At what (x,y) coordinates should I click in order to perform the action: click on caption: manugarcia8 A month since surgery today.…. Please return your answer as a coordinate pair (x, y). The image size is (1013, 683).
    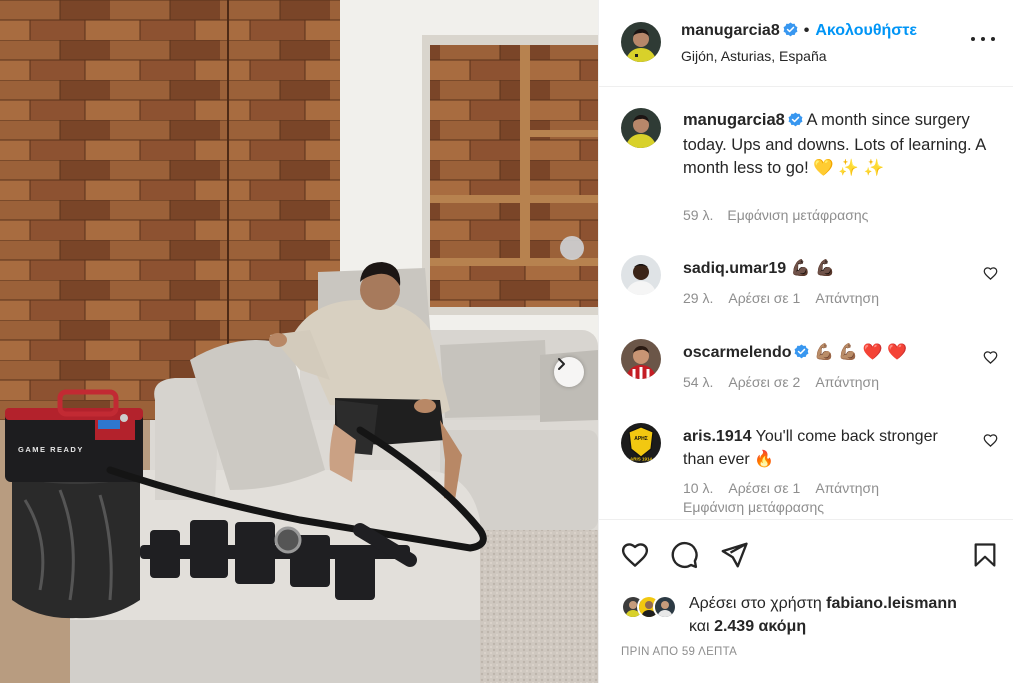
    Looking at the image, I should click on (838, 144).